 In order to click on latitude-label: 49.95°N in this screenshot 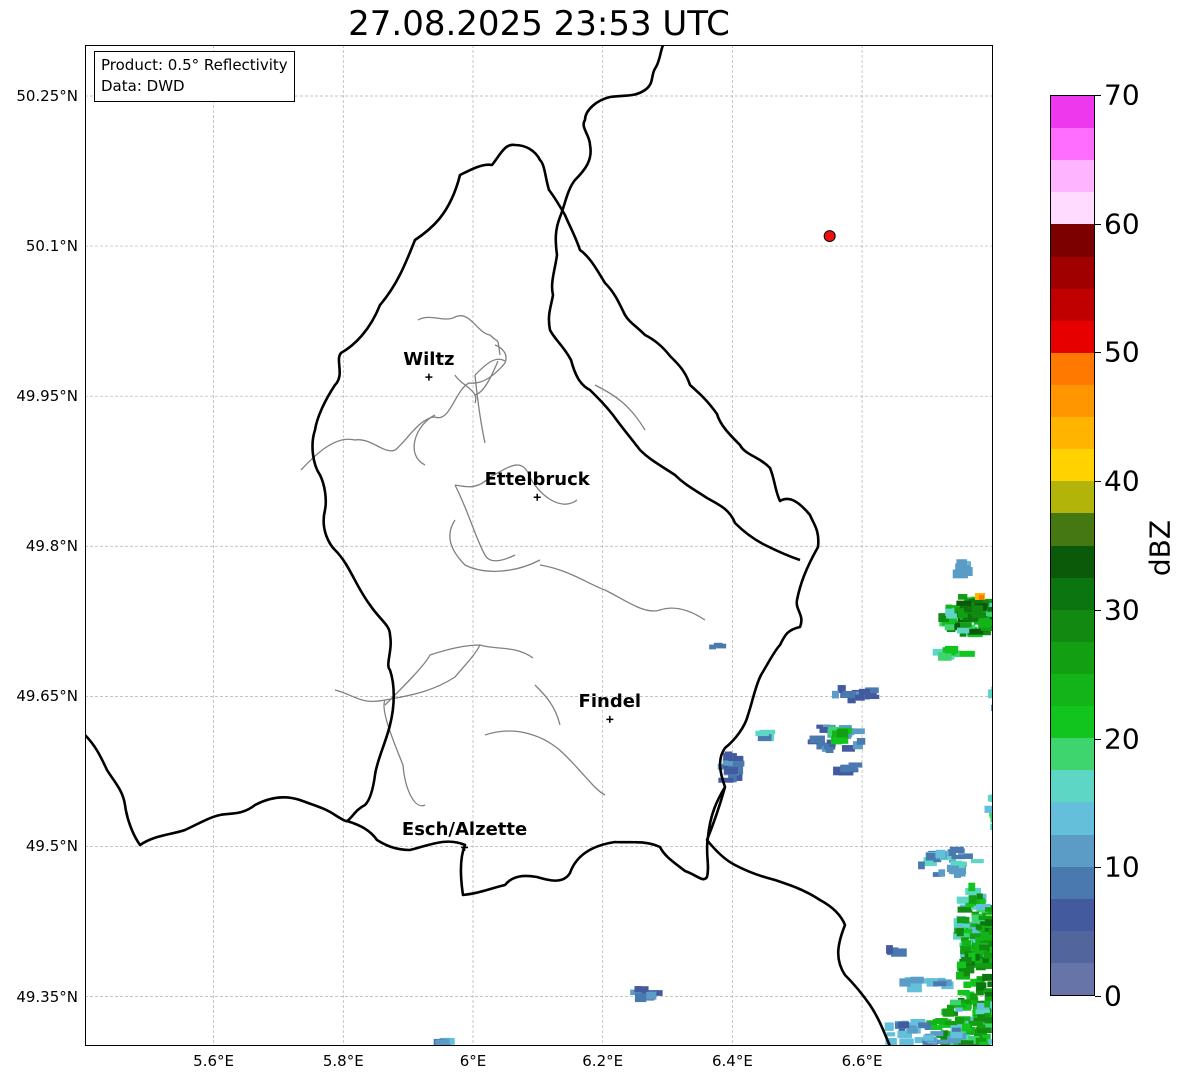, I will do `click(47, 396)`.